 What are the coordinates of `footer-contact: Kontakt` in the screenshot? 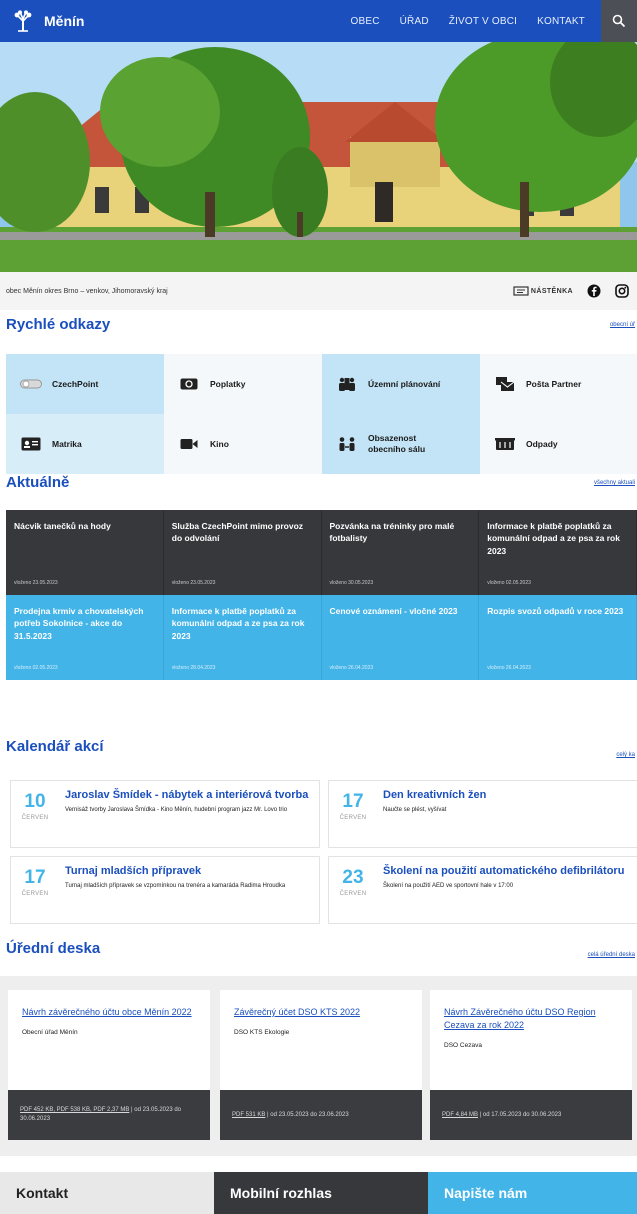 It's located at (107, 1193).